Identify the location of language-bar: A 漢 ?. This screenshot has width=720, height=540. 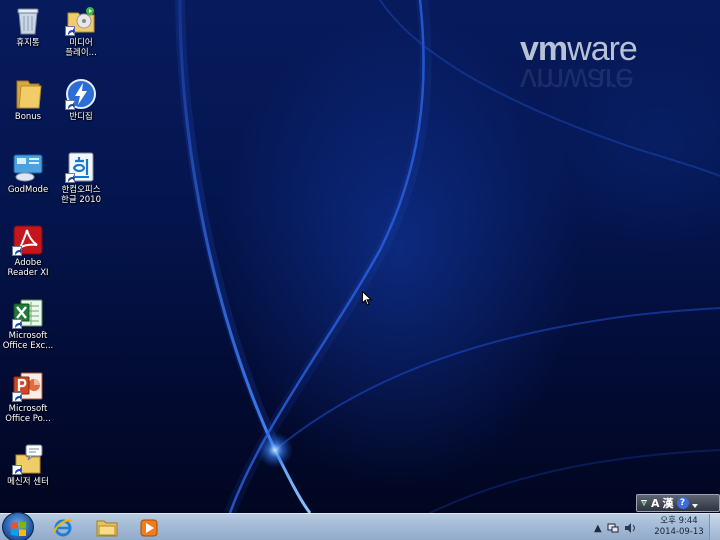
(678, 503).